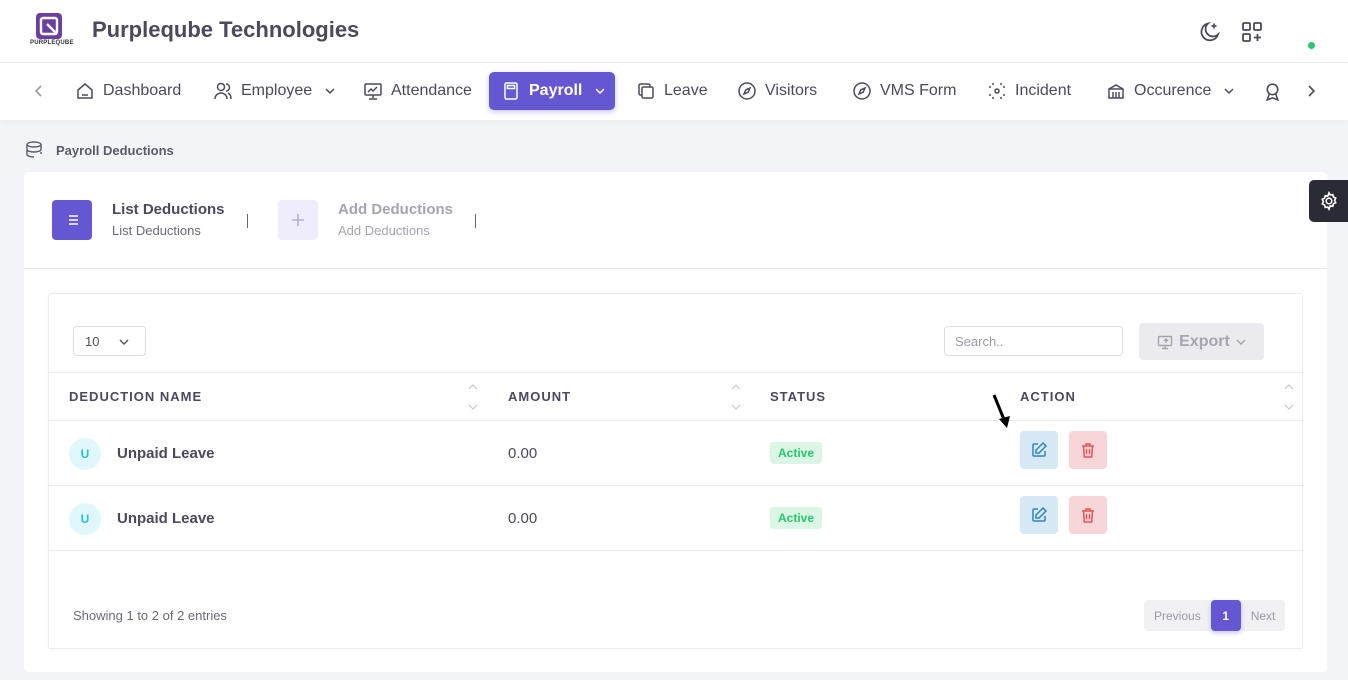  What do you see at coordinates (1252, 32) in the screenshot?
I see `grid-plus-icon` at bounding box center [1252, 32].